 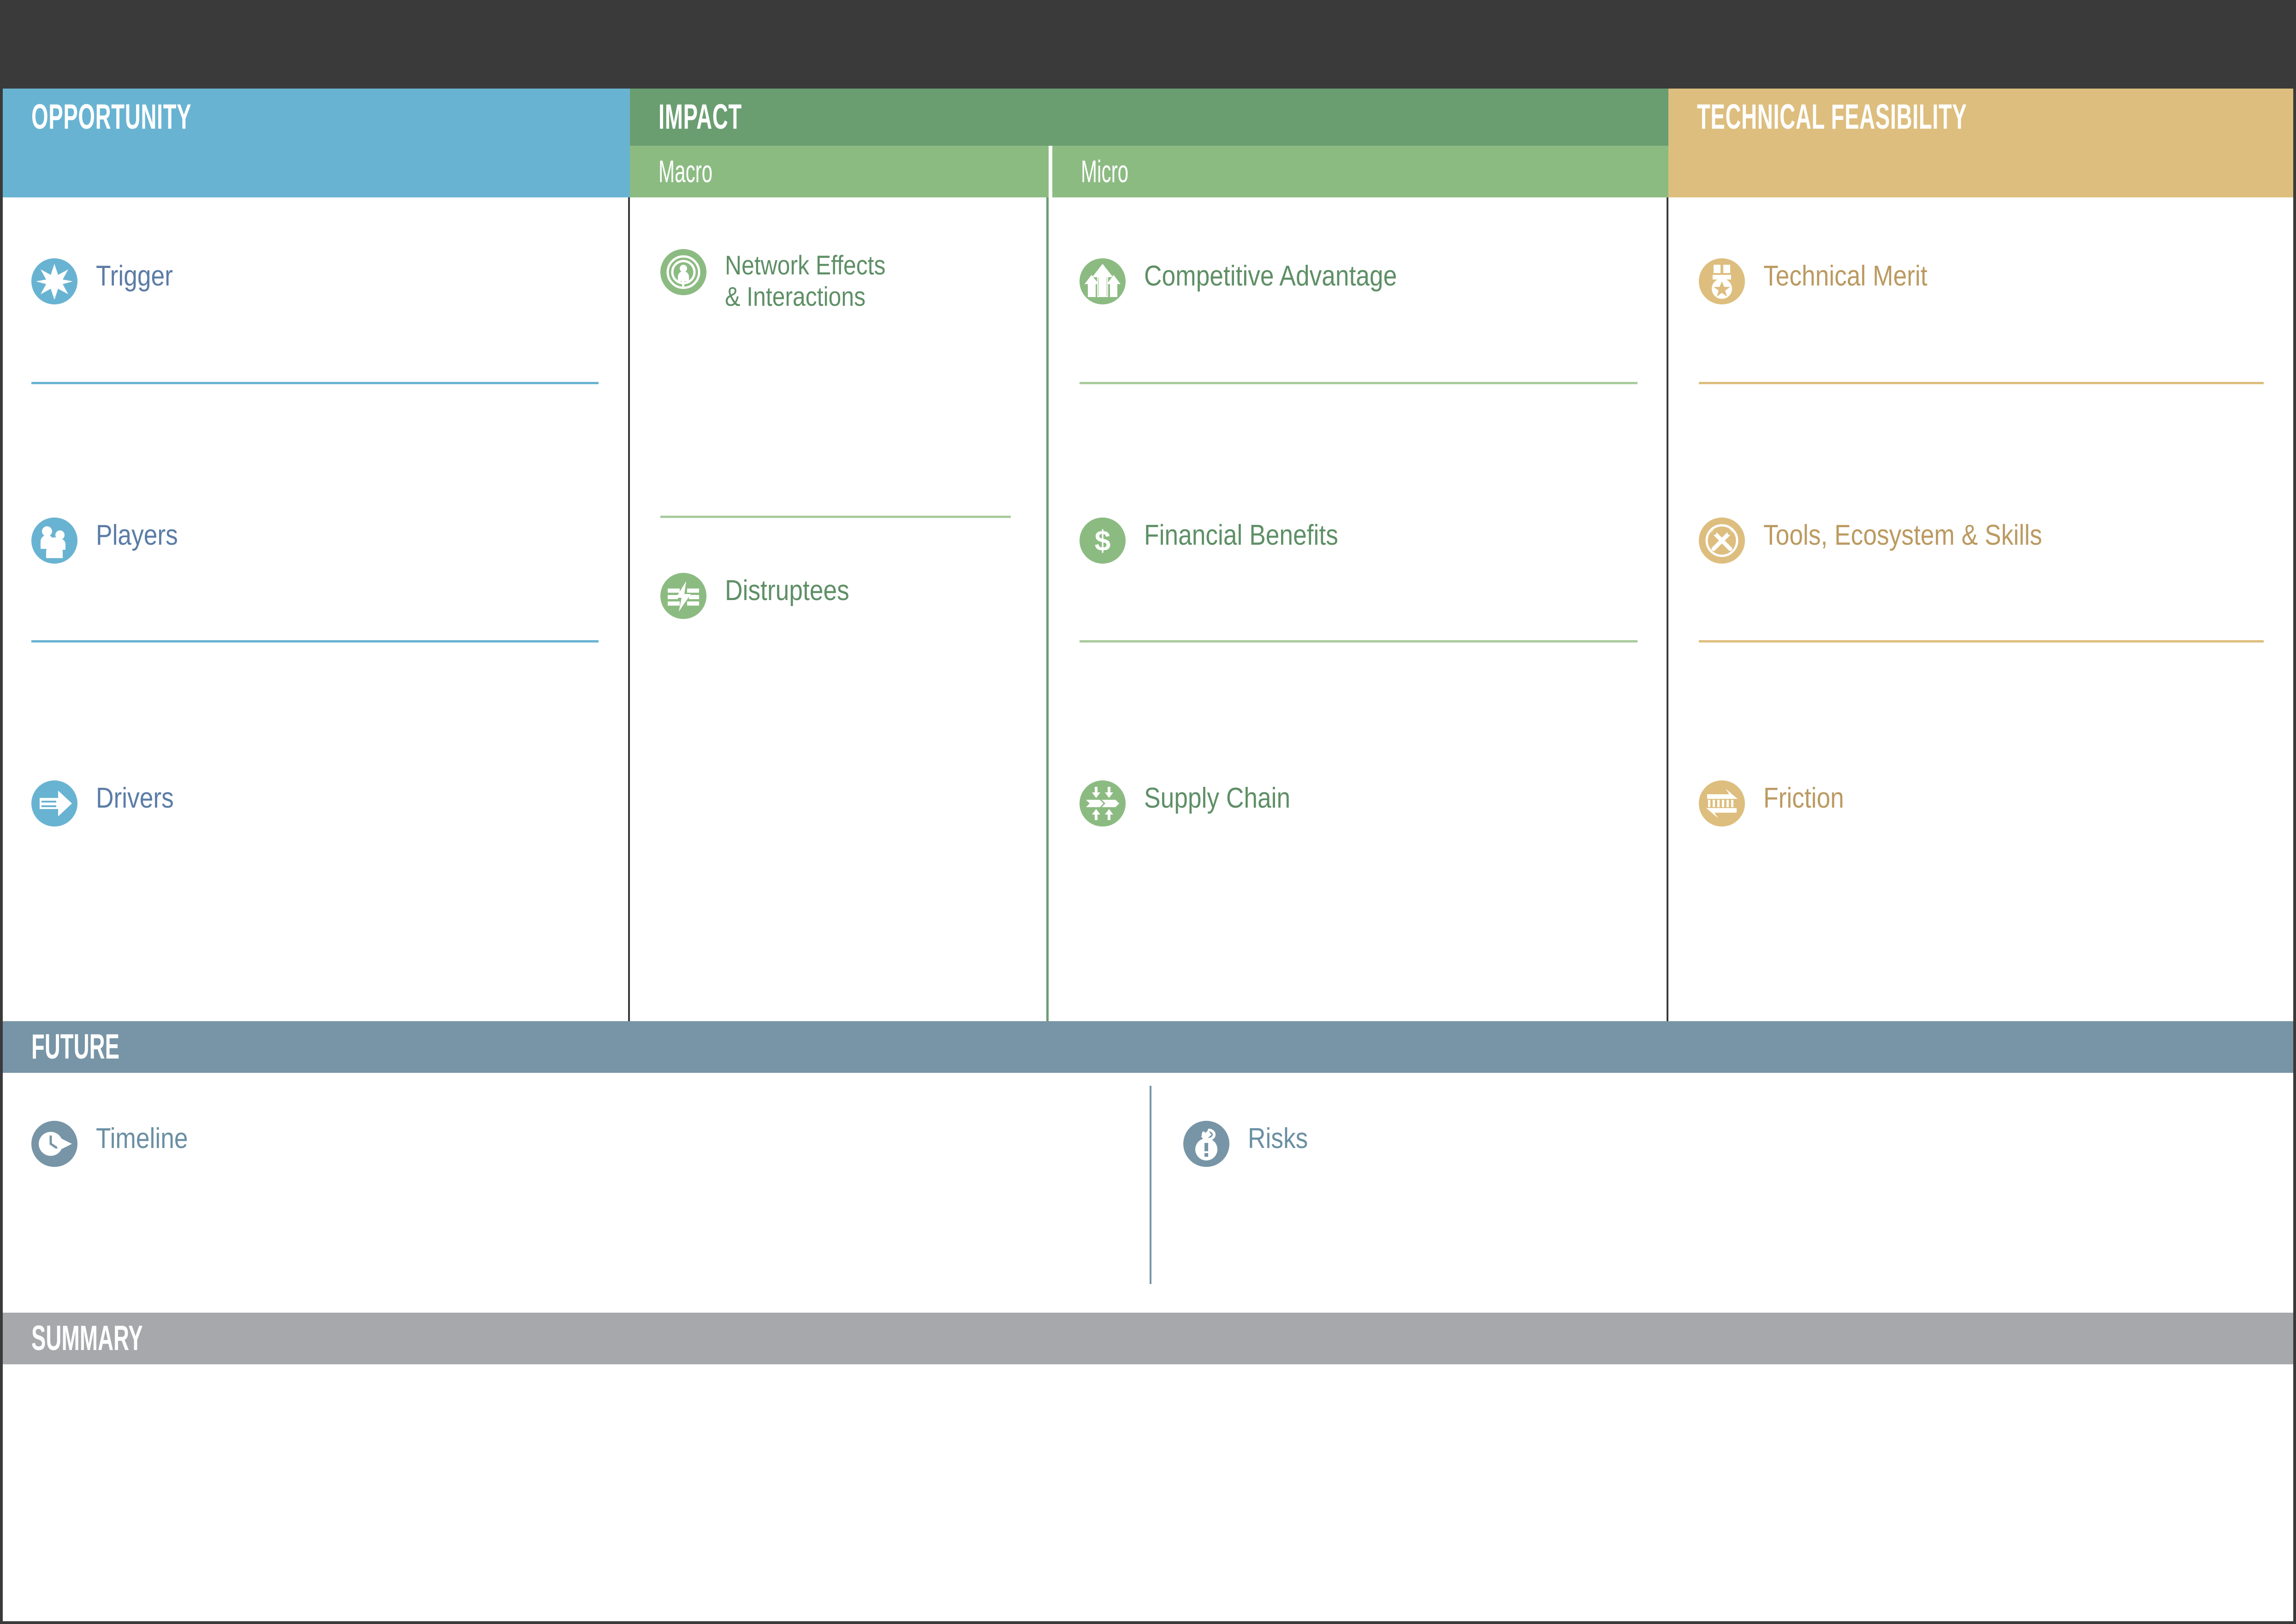 I want to click on column-opportunity: Trigger Players Drivers, so click(x=316, y=609).